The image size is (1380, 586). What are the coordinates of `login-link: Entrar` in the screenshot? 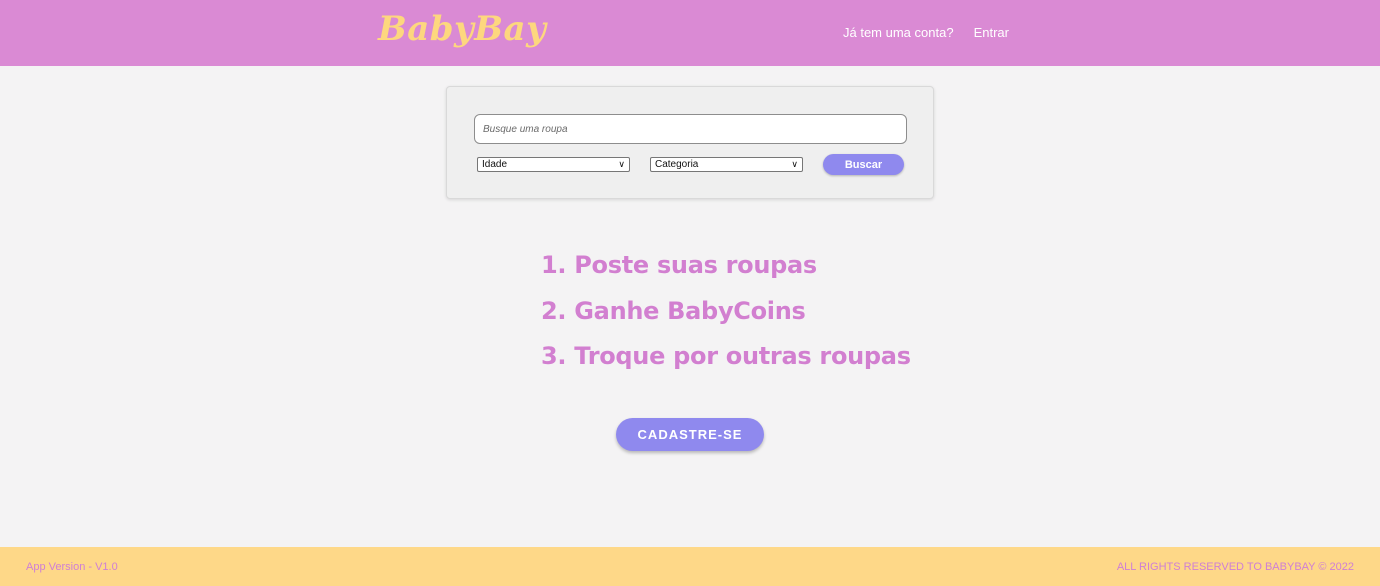 It's located at (991, 32).